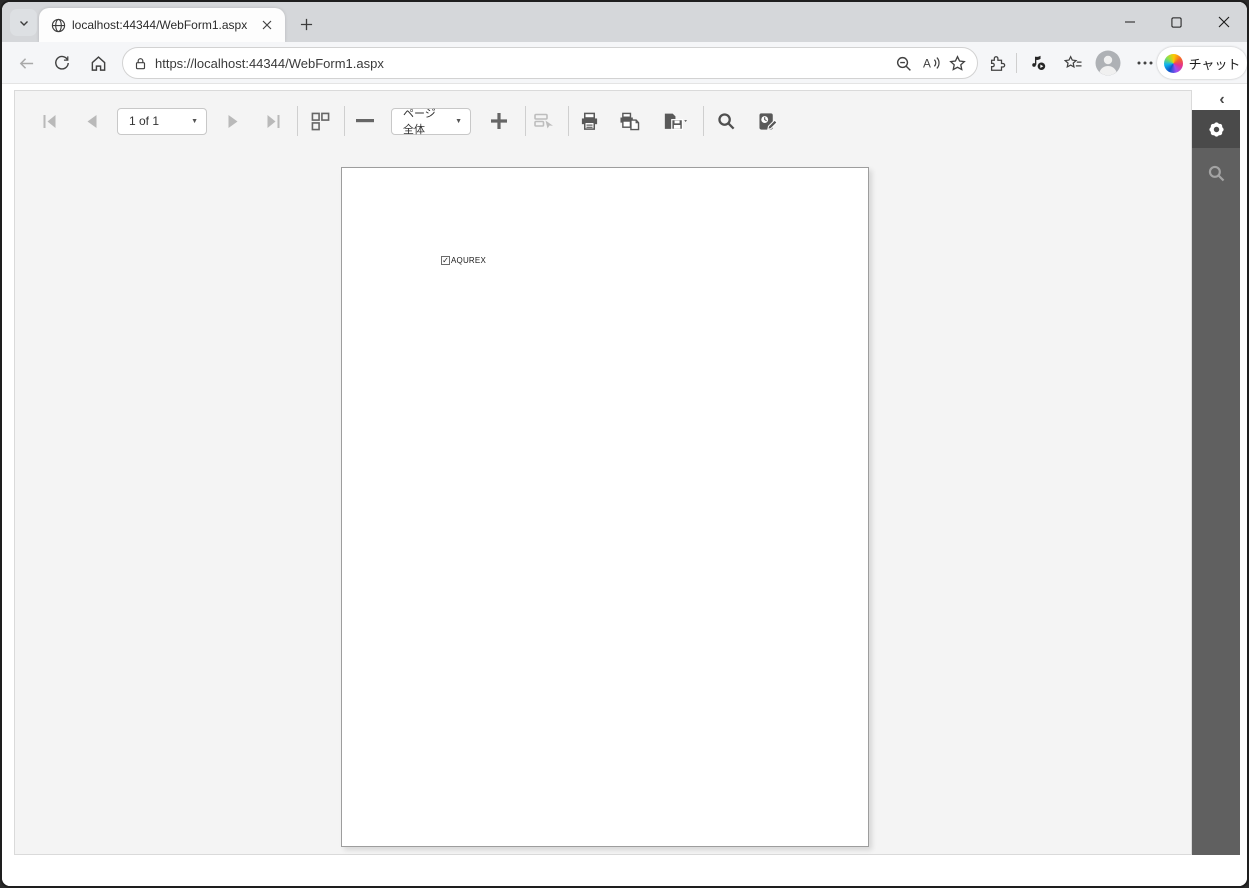  I want to click on export-save-icon, so click(675, 121).